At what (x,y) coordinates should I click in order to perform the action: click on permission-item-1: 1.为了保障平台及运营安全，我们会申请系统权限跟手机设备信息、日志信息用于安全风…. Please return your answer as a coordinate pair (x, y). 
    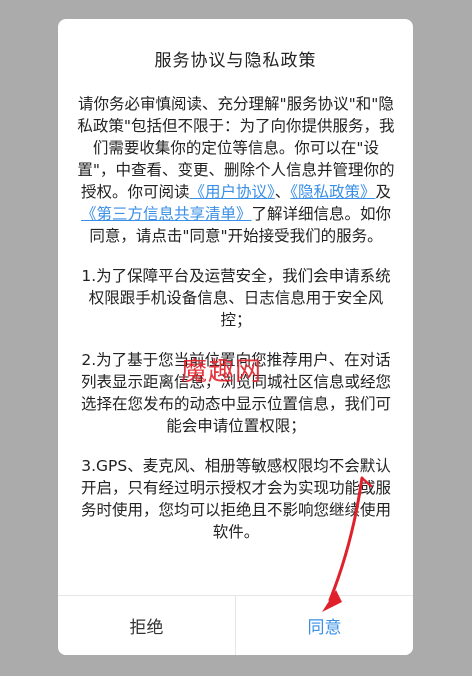
    Looking at the image, I should click on (236, 298).